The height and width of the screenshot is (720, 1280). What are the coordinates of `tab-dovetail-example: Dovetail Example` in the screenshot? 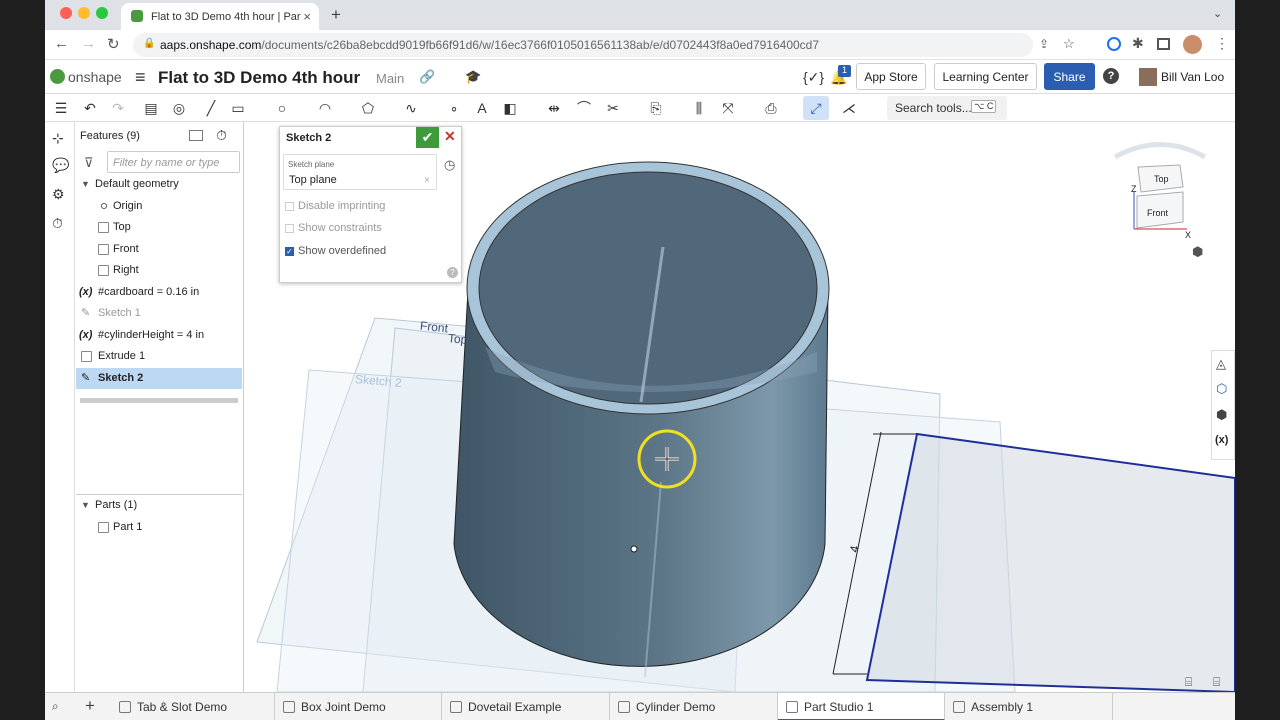 It's located at (526, 706).